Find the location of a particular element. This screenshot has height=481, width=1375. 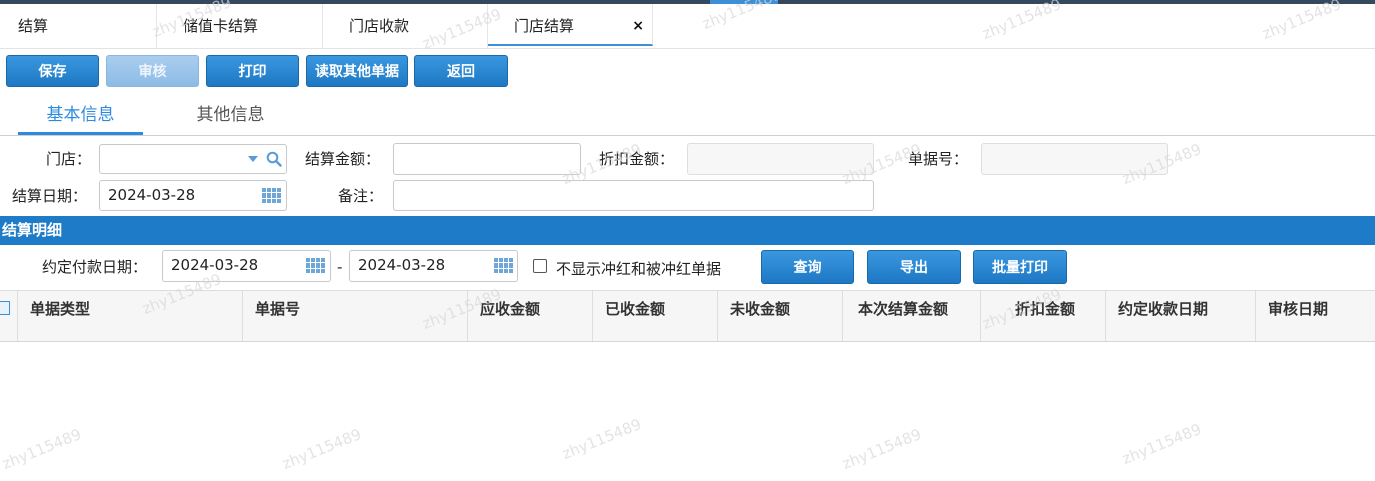

column-header: 应收金额 is located at coordinates (530, 316).